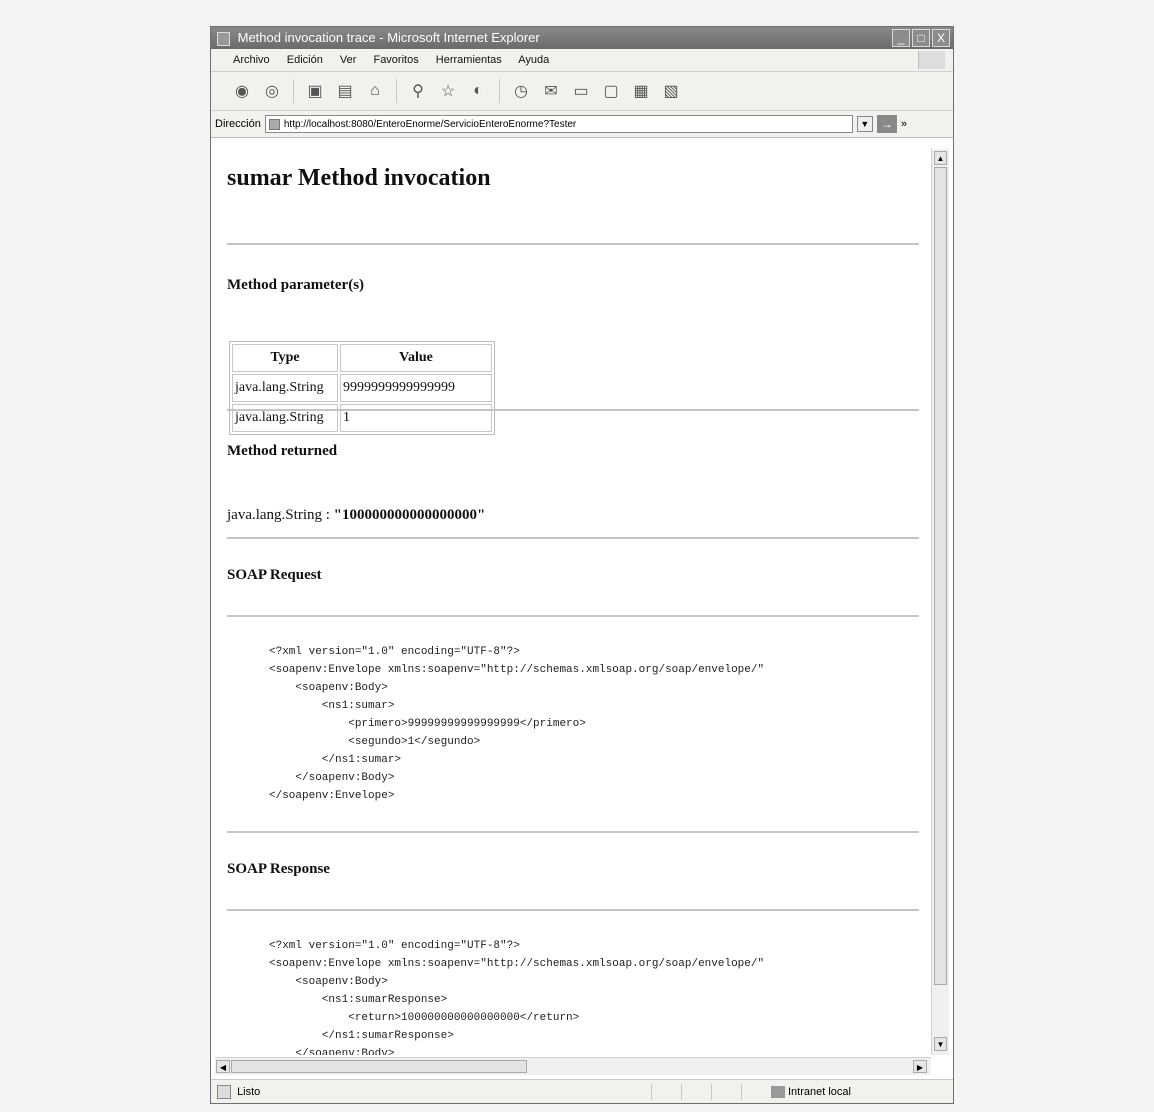 Image resolution: width=1154 pixels, height=1112 pixels. What do you see at coordinates (418, 91) in the screenshot?
I see `search-icon: ⚲` at bounding box center [418, 91].